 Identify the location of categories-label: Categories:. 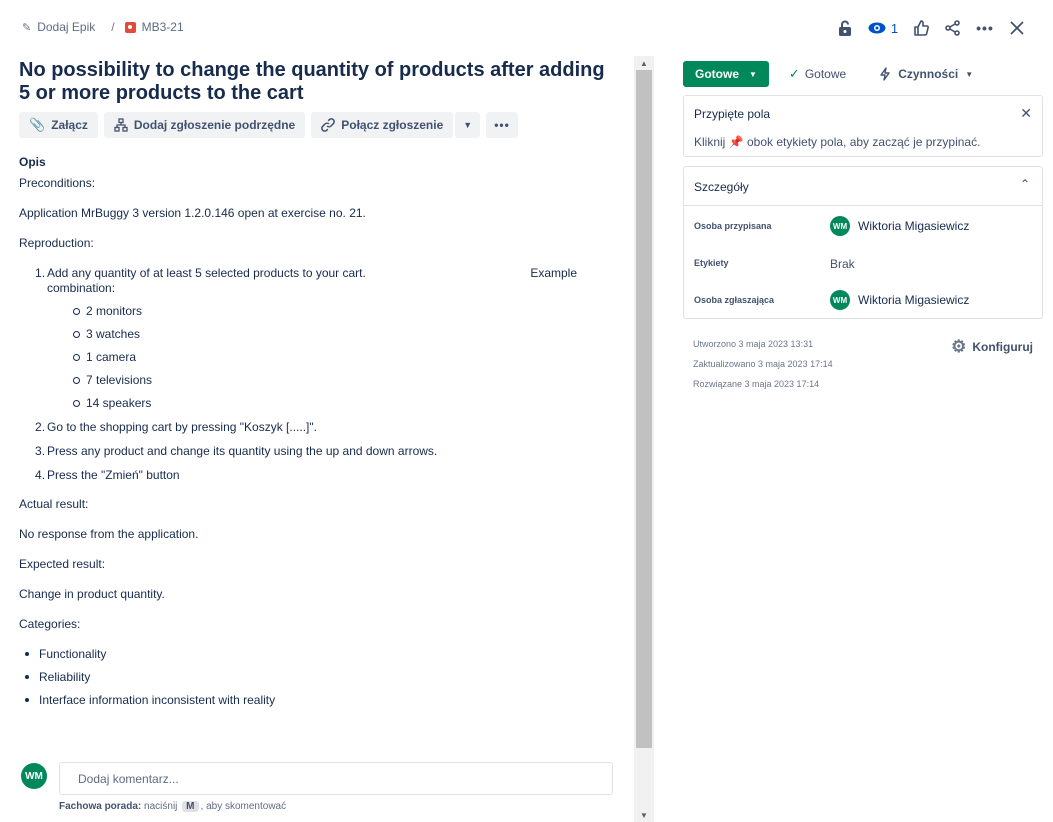
(50, 624).